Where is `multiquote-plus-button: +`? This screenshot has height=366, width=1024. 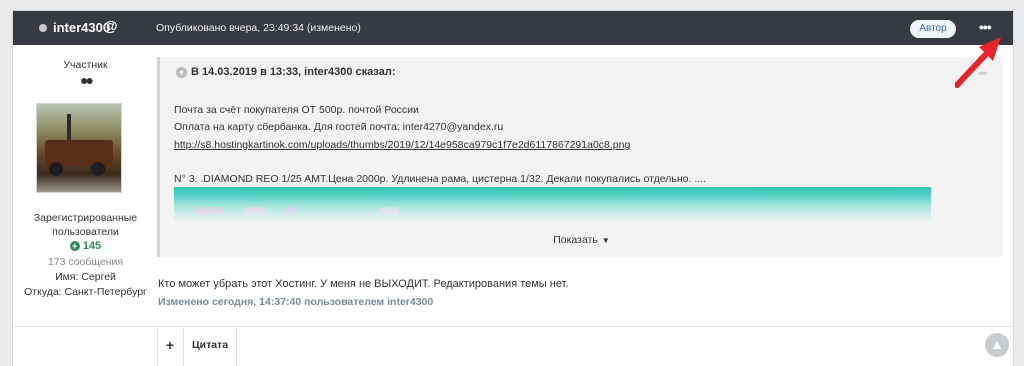
multiquote-plus-button: + is located at coordinates (170, 346).